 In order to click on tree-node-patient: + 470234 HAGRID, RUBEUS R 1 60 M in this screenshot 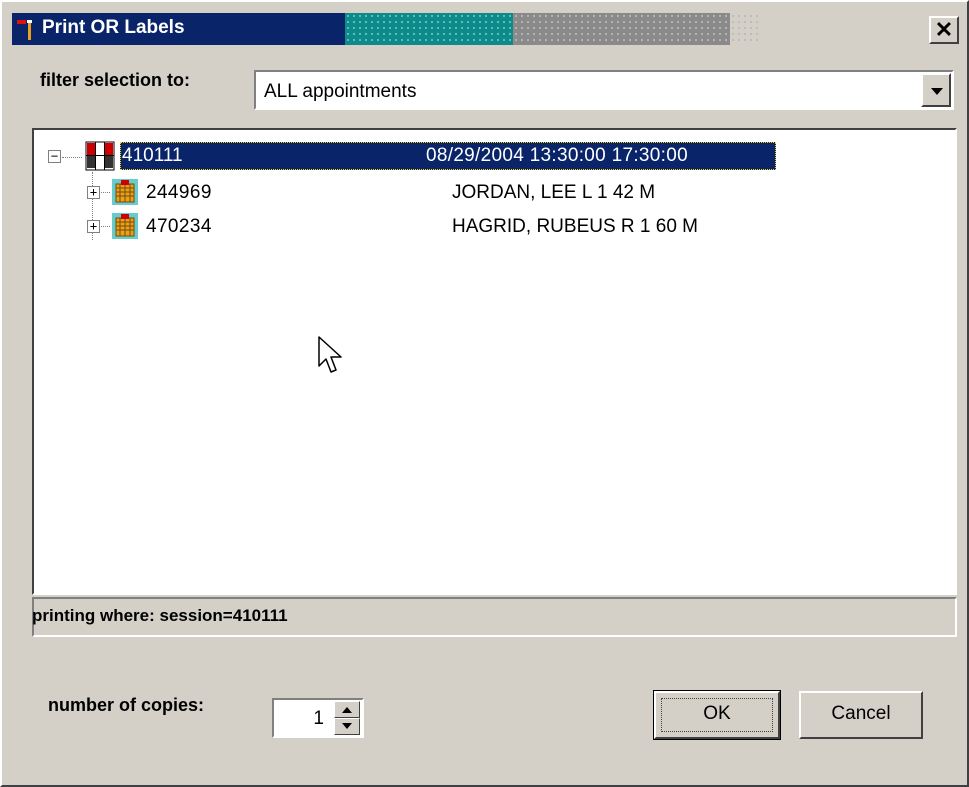, I will do `click(422, 226)`.